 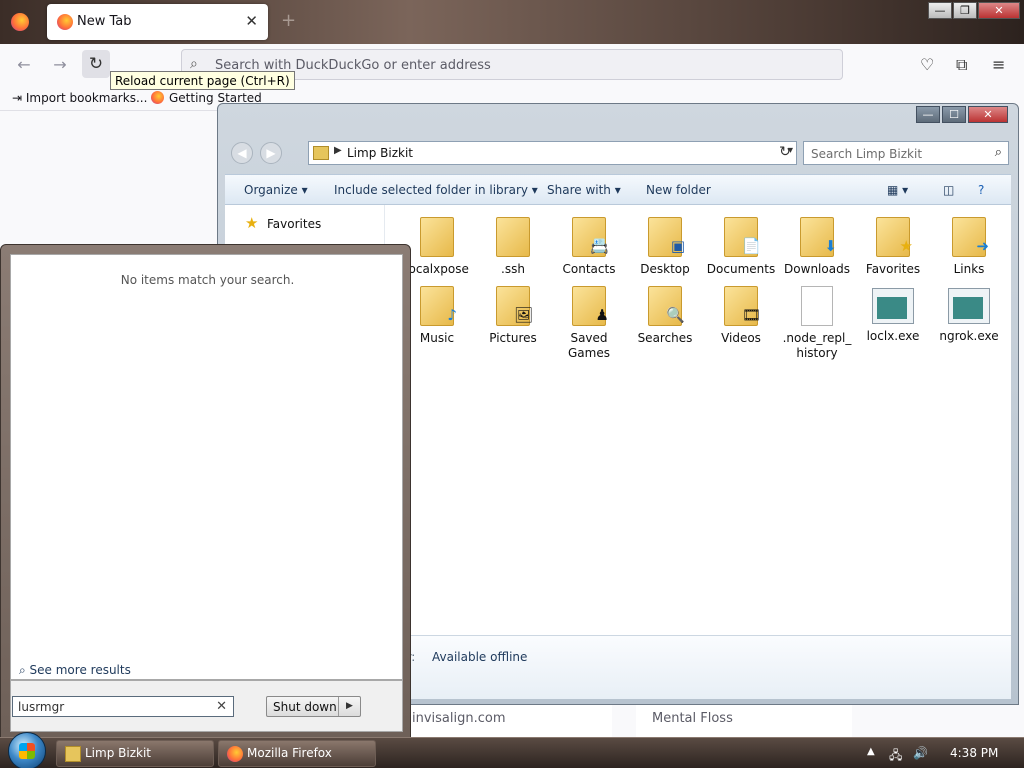 I want to click on clear-search-icon: ✕, so click(x=221, y=706).